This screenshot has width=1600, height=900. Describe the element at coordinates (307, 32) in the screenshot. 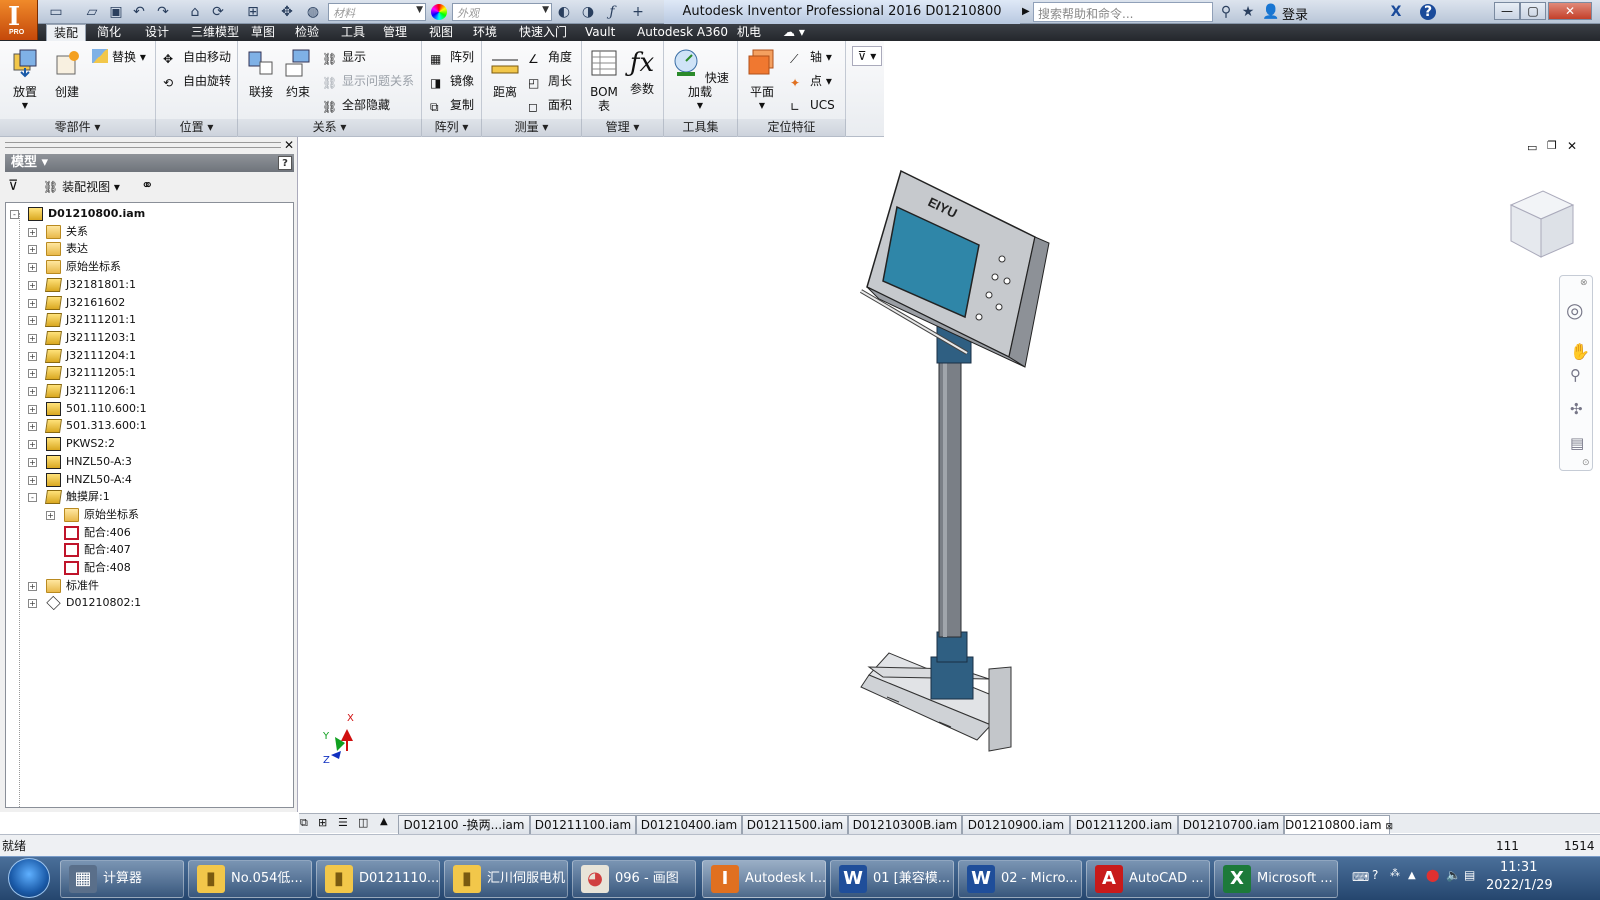

I see `tab-5: 检验` at that location.